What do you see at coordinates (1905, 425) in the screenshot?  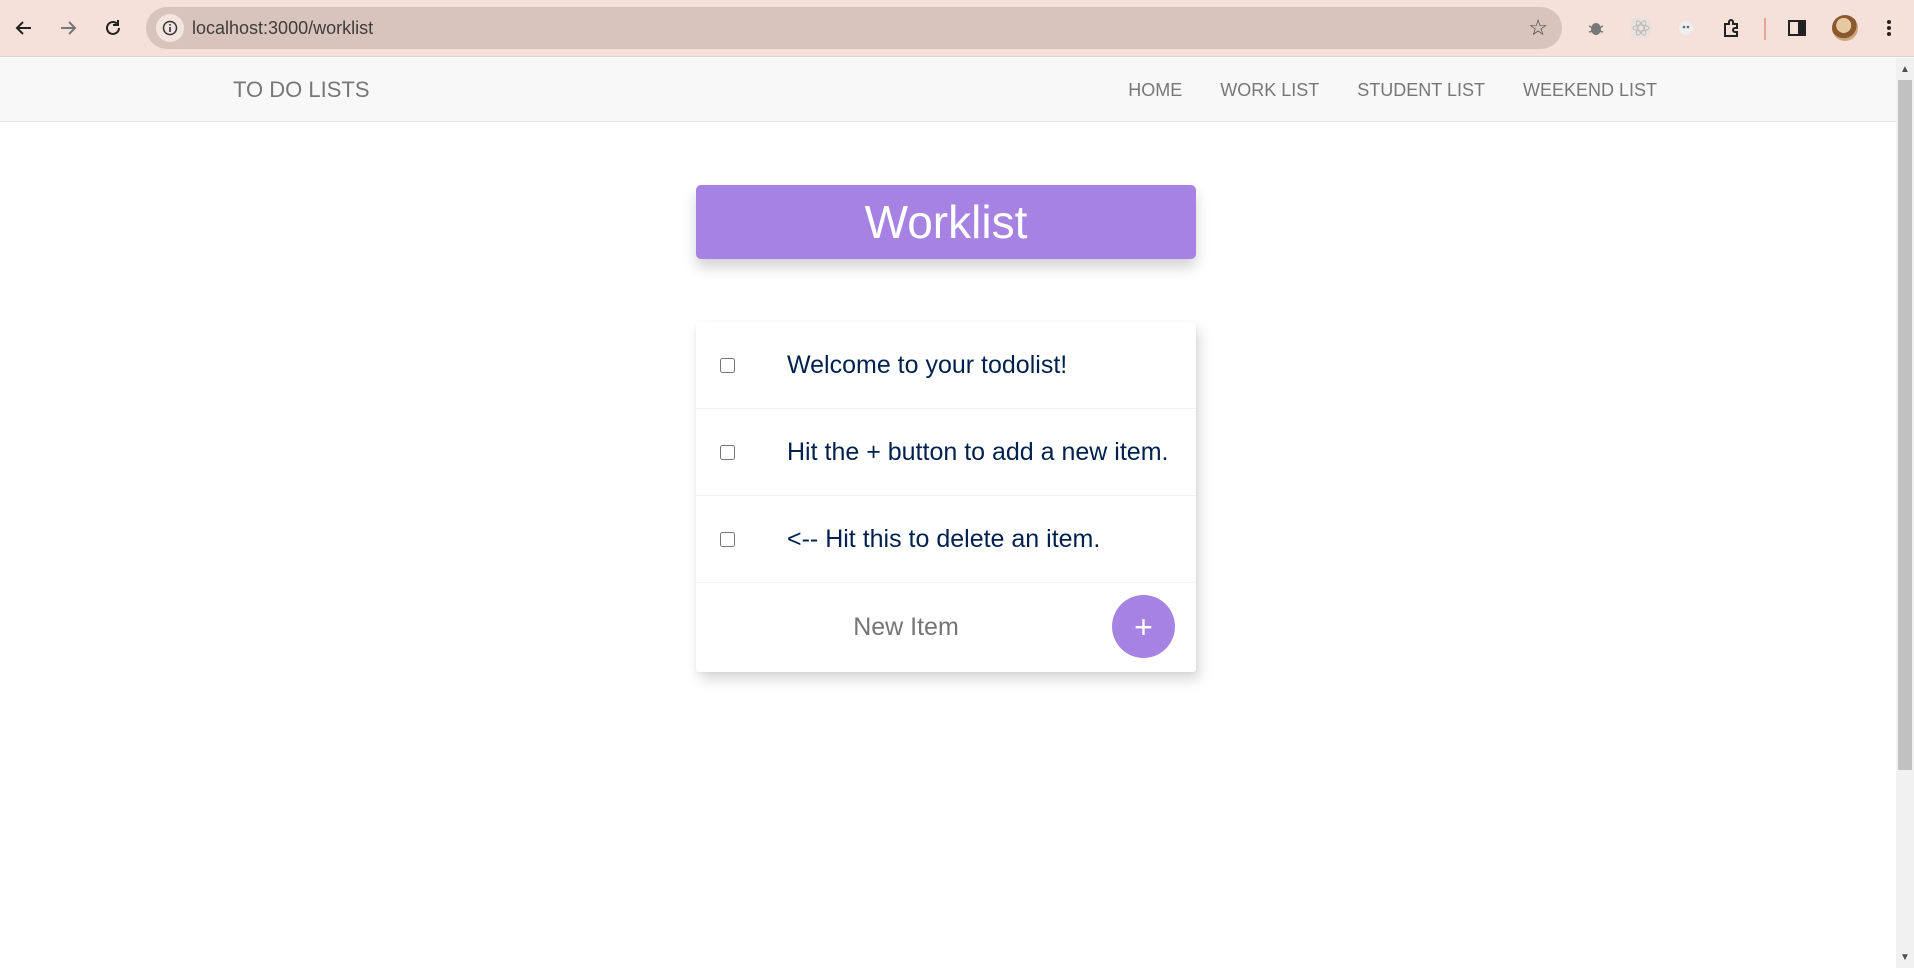 I see `scrollbar-thumb` at bounding box center [1905, 425].